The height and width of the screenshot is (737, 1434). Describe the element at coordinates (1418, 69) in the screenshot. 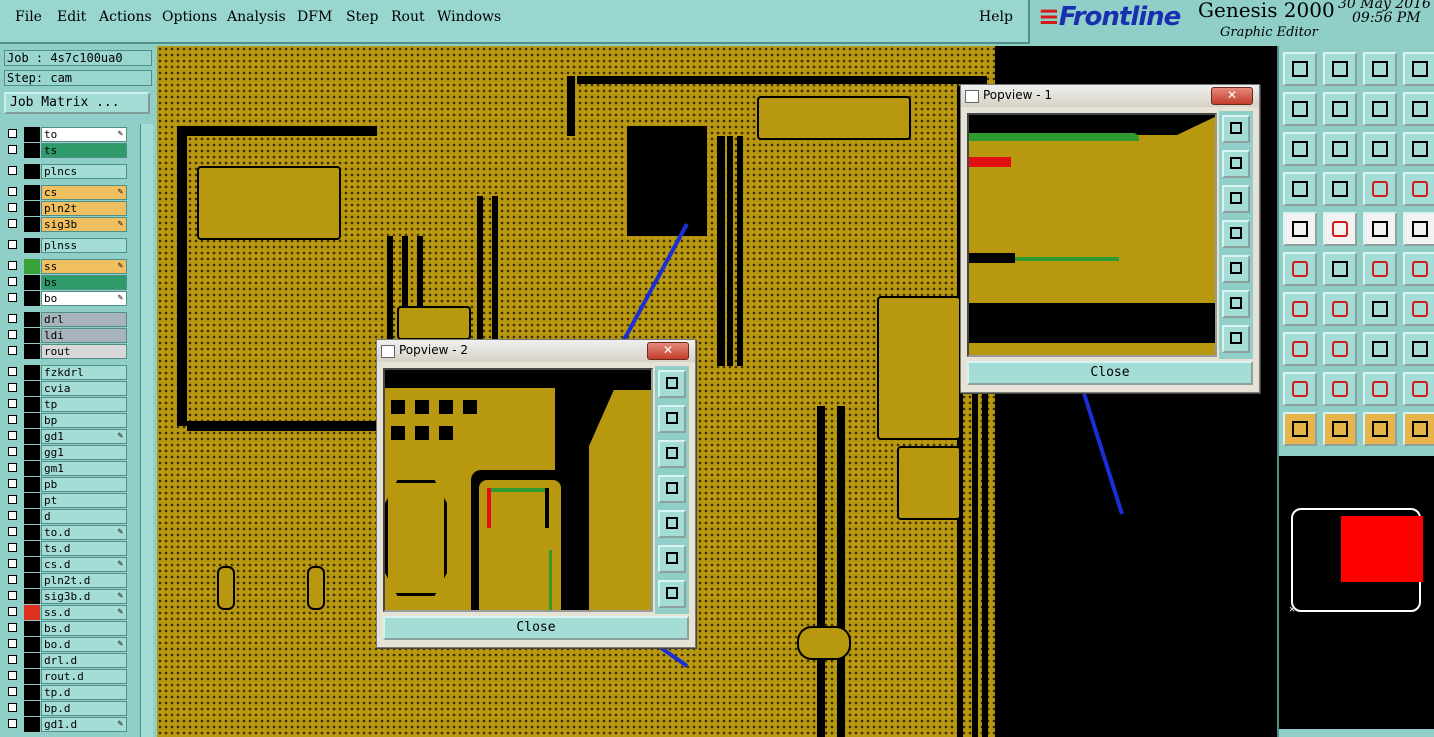

I see `window-icon` at that location.